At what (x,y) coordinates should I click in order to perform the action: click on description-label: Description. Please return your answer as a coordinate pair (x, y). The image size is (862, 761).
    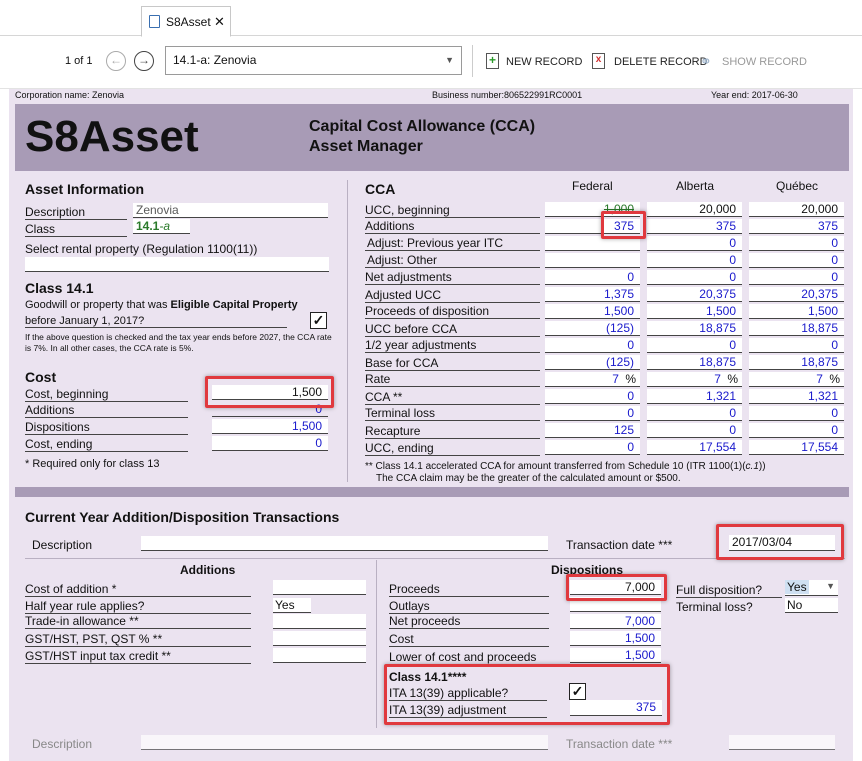
    Looking at the image, I should click on (76, 212).